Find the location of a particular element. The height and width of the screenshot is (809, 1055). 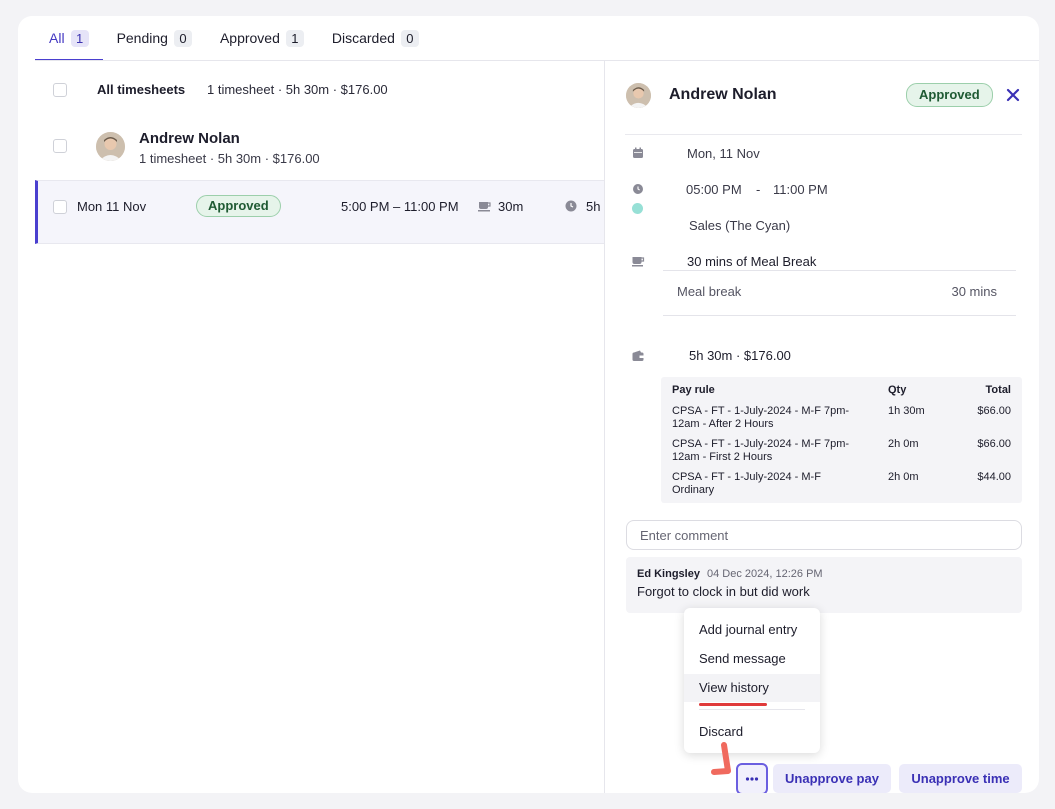

comment-input is located at coordinates (824, 535).